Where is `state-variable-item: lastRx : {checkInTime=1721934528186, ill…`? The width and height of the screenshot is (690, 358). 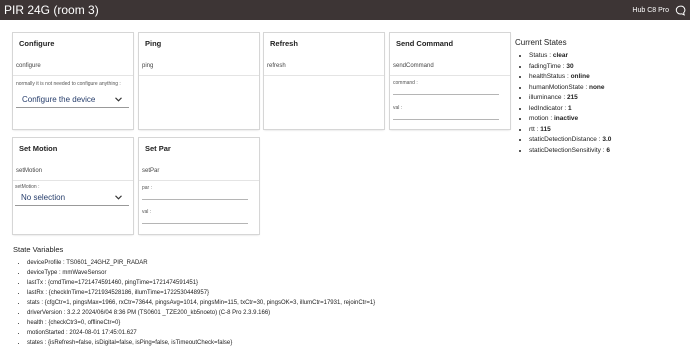 state-variable-item: lastRx : {checkInTime=1721934528186, ill… is located at coordinates (201, 293).